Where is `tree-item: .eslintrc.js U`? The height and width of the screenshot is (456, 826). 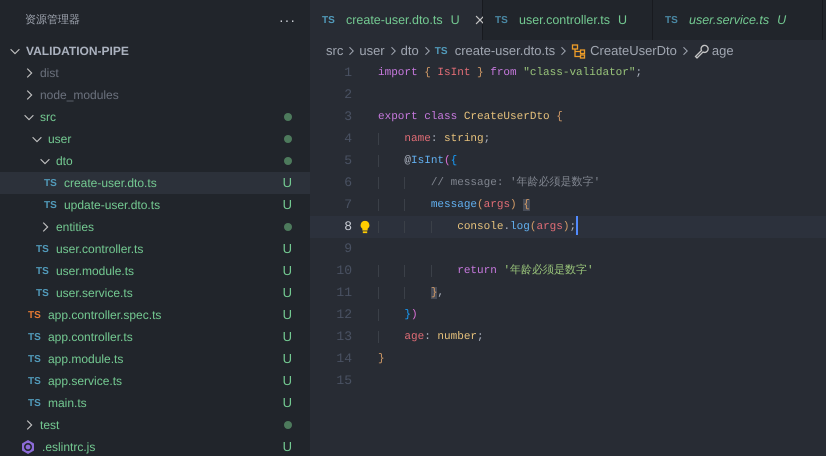 tree-item: .eslintrc.js U is located at coordinates (155, 446).